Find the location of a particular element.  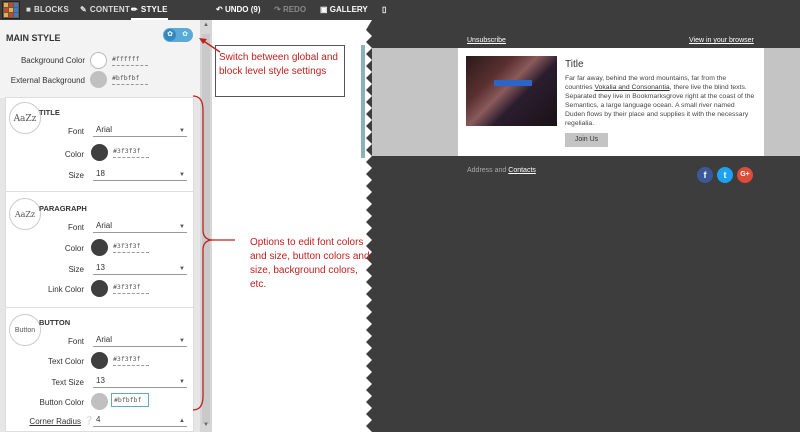

cubes-icon: ■ is located at coordinates (29, 9).